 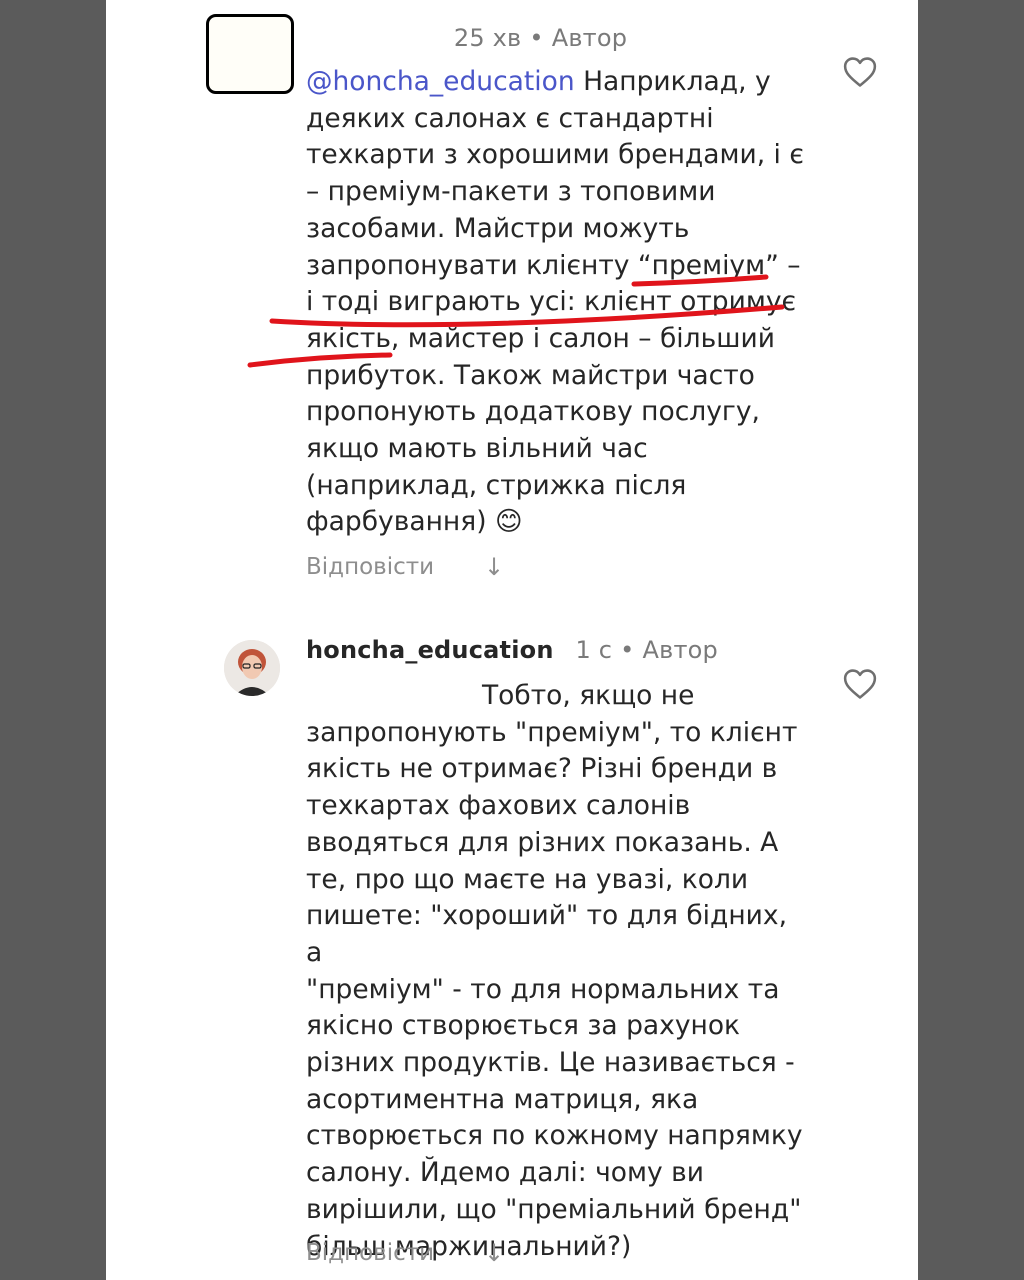 What do you see at coordinates (680, 650) in the screenshot?
I see `comment-2-author-tag: Автор` at bounding box center [680, 650].